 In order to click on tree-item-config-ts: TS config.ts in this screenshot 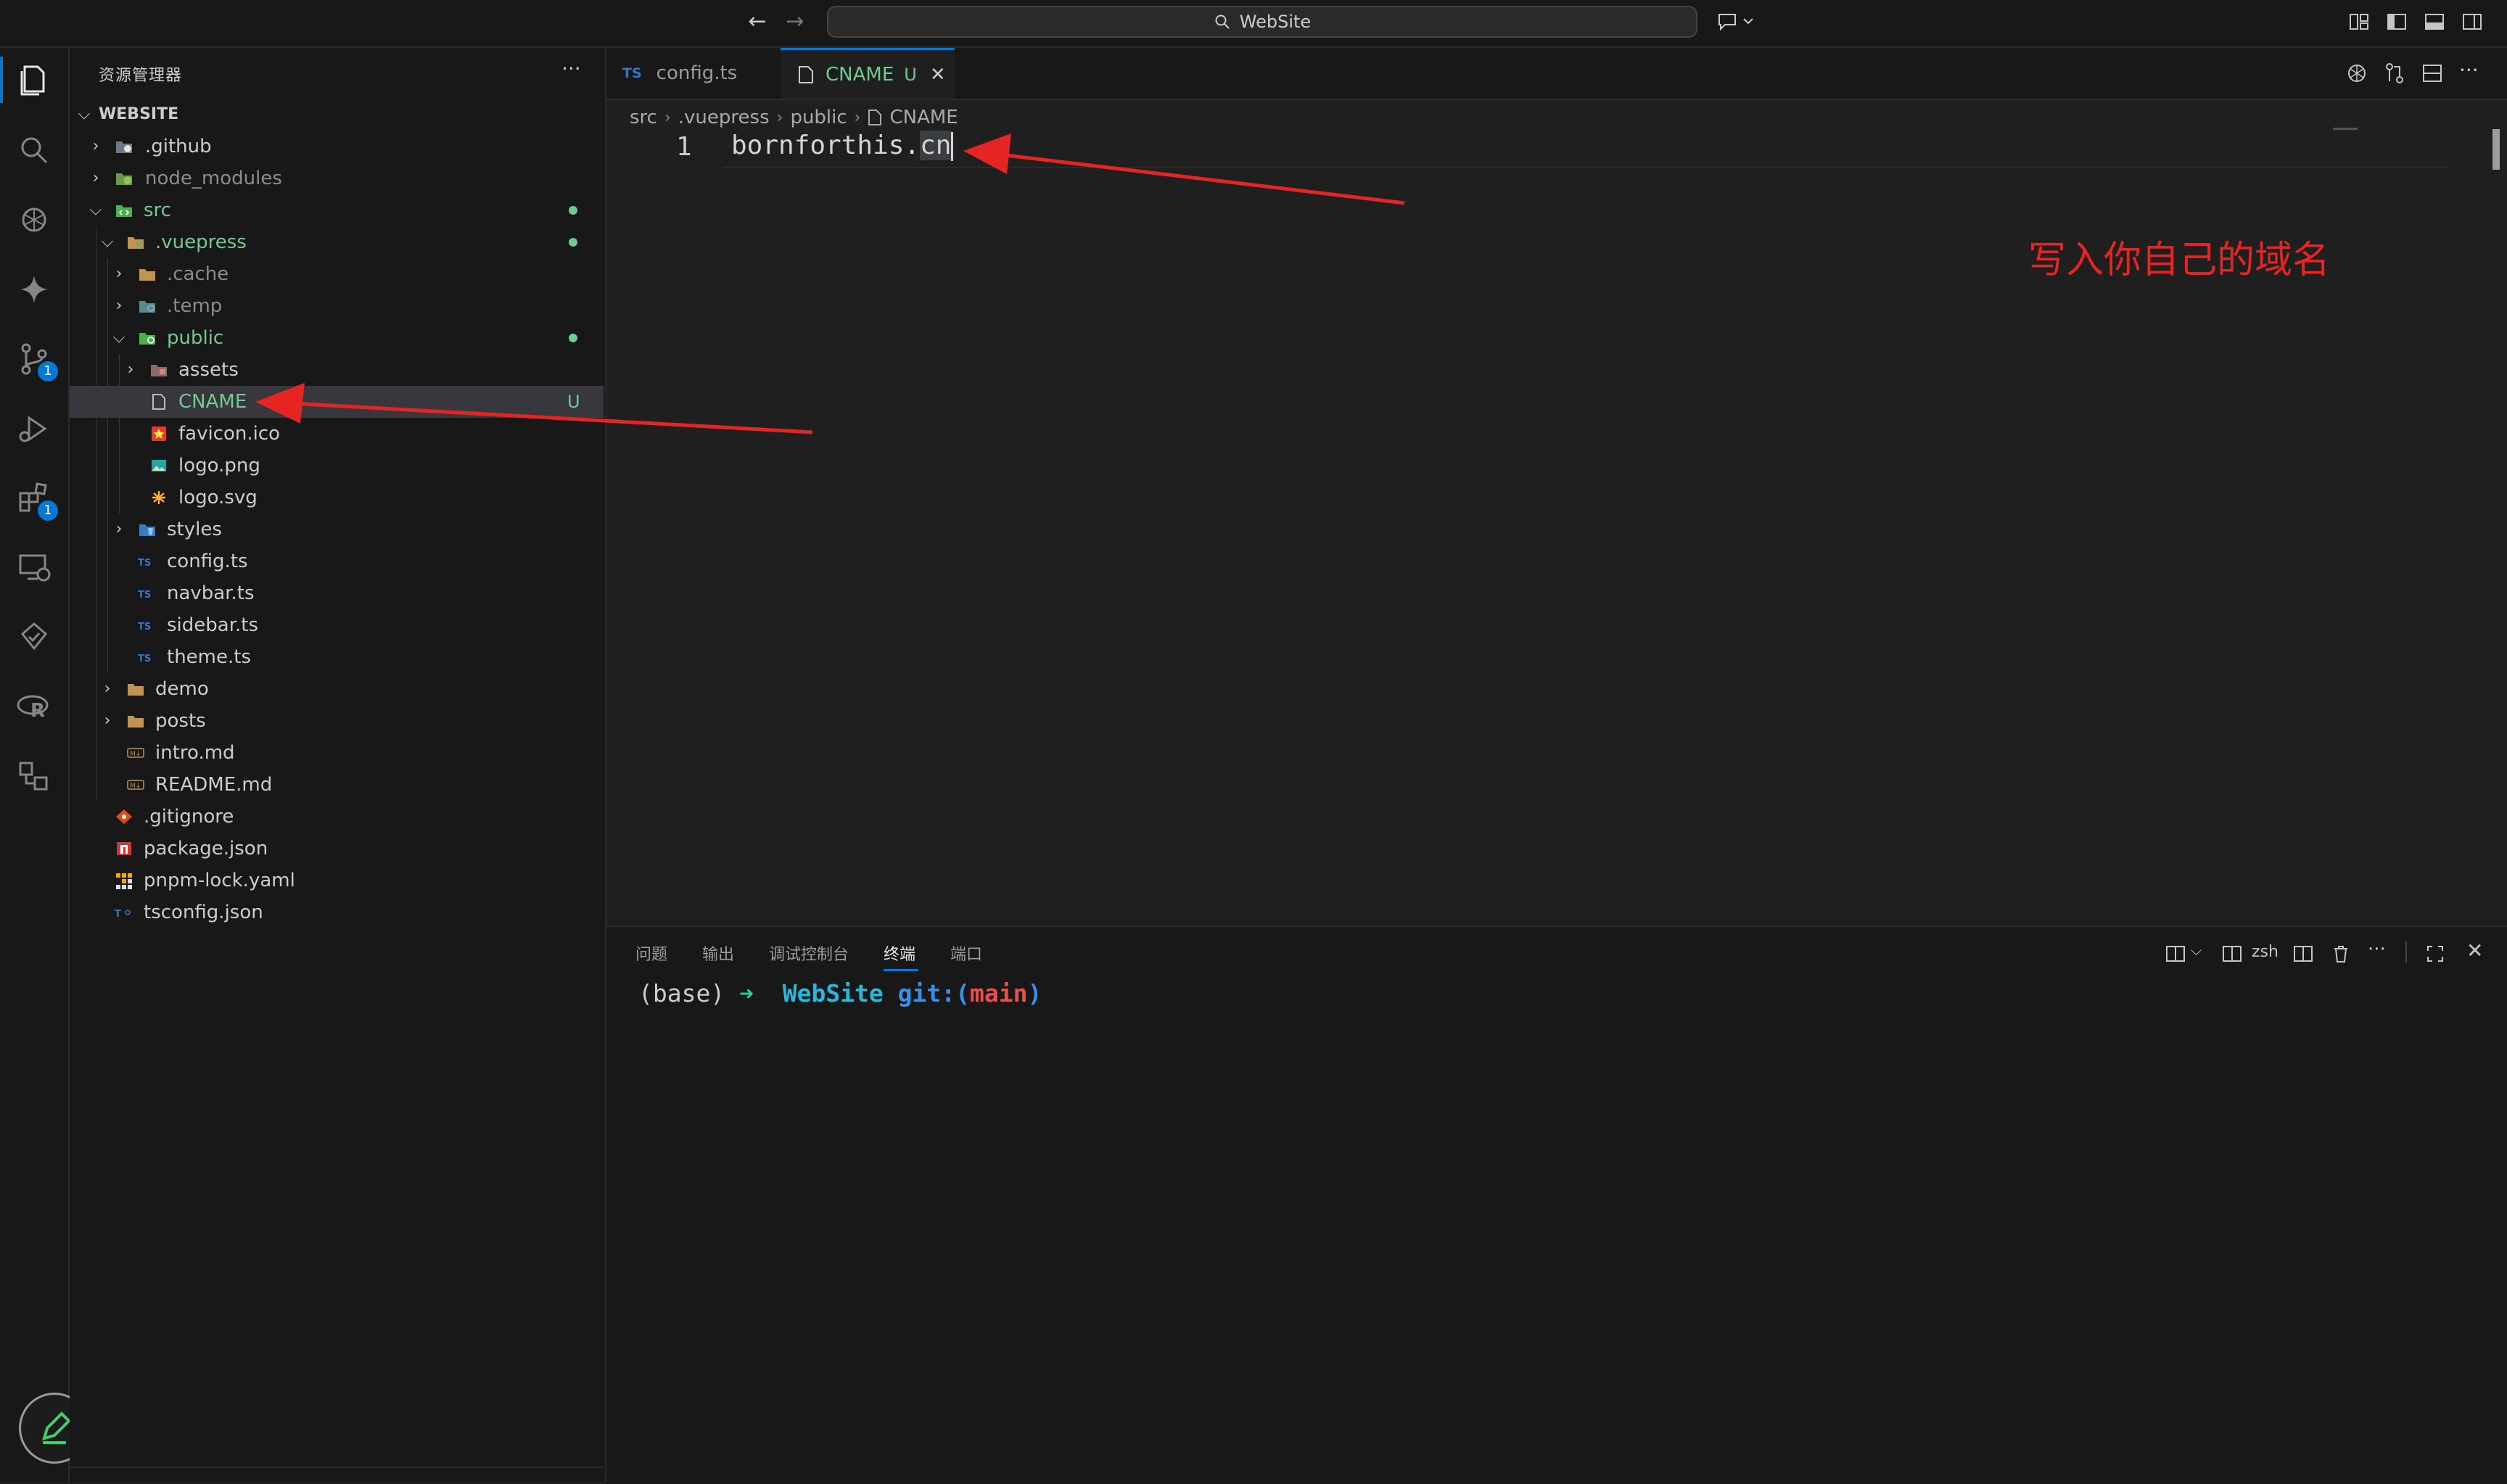, I will do `click(337, 561)`.